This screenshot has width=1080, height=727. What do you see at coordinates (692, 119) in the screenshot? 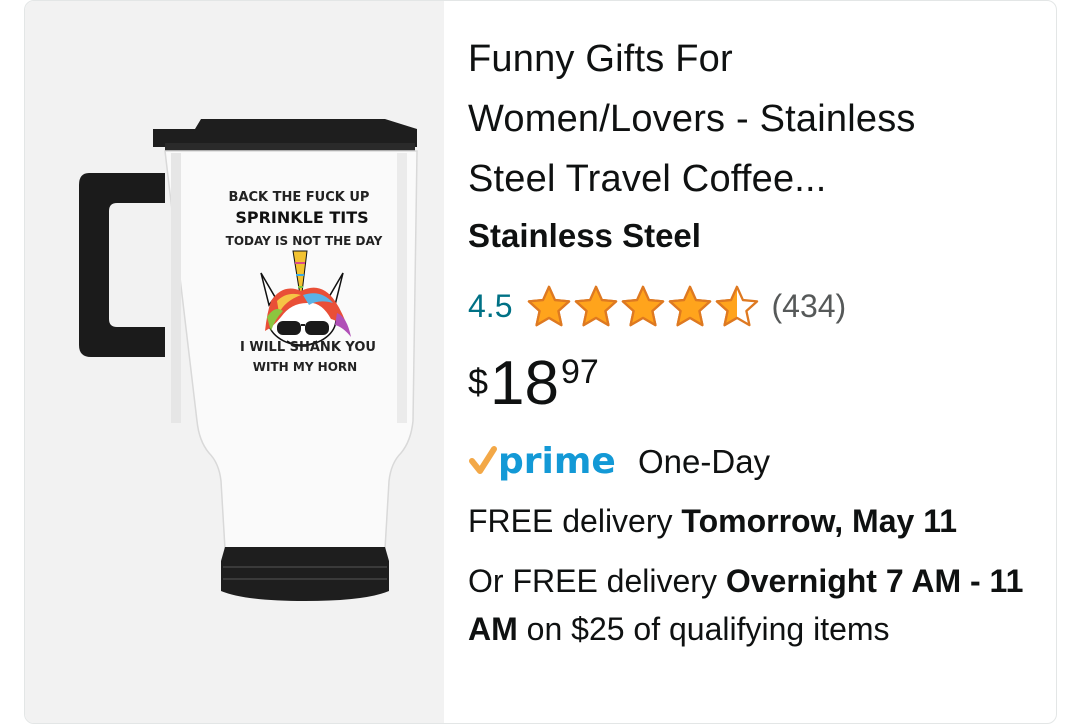
I see `product-title-line: Women/Lovers - Stainless` at bounding box center [692, 119].